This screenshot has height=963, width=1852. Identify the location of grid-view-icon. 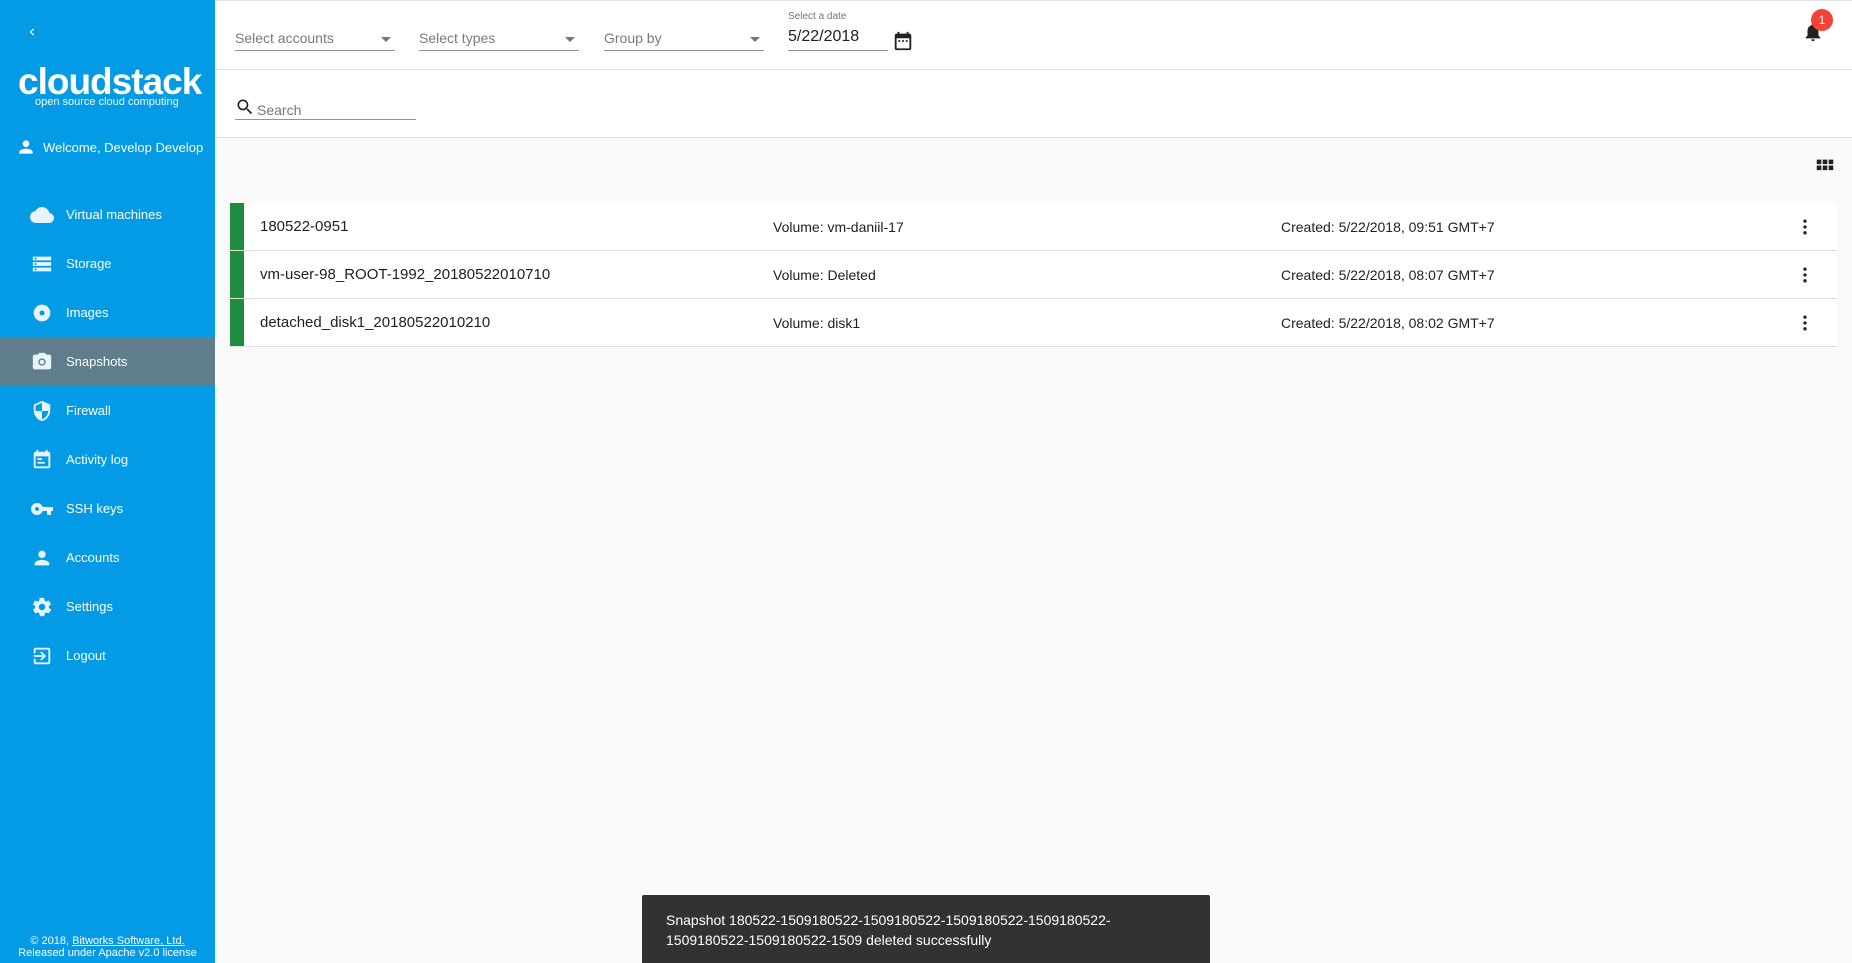
(1826, 167).